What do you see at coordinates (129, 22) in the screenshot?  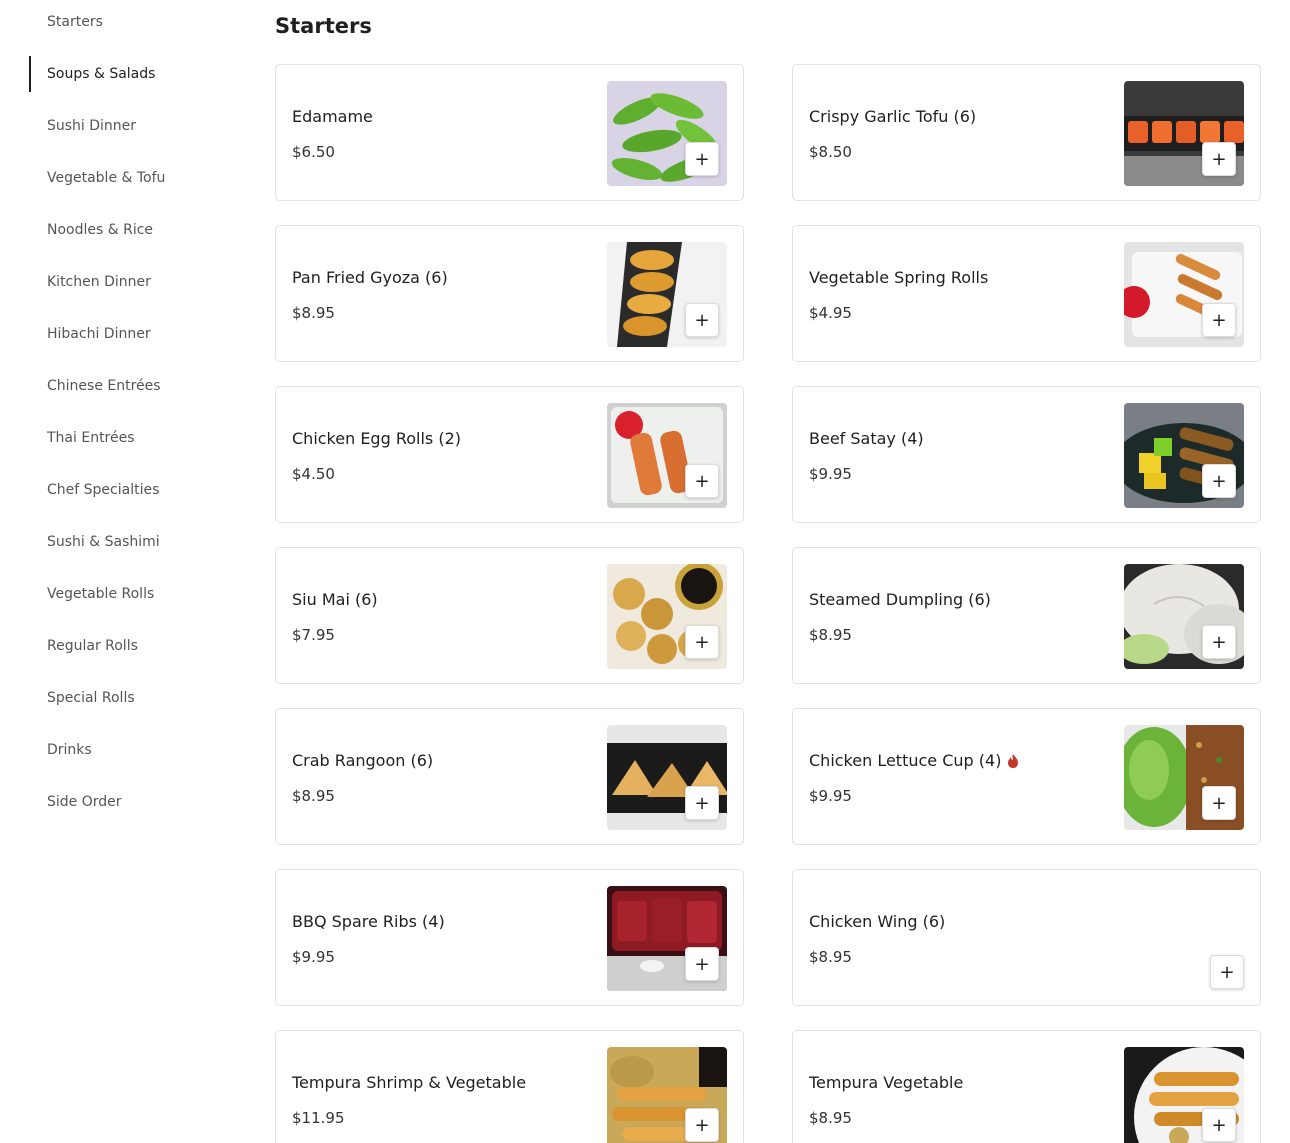 I see `sidebar-item-starters: Starters` at bounding box center [129, 22].